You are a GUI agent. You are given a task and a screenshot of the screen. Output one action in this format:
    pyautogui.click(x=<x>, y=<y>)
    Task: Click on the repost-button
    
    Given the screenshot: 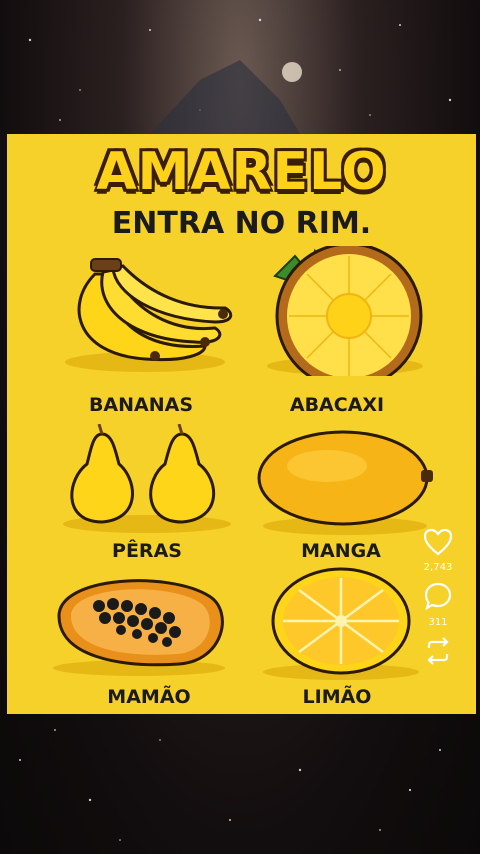 What is the action you would take?
    pyautogui.click(x=438, y=653)
    